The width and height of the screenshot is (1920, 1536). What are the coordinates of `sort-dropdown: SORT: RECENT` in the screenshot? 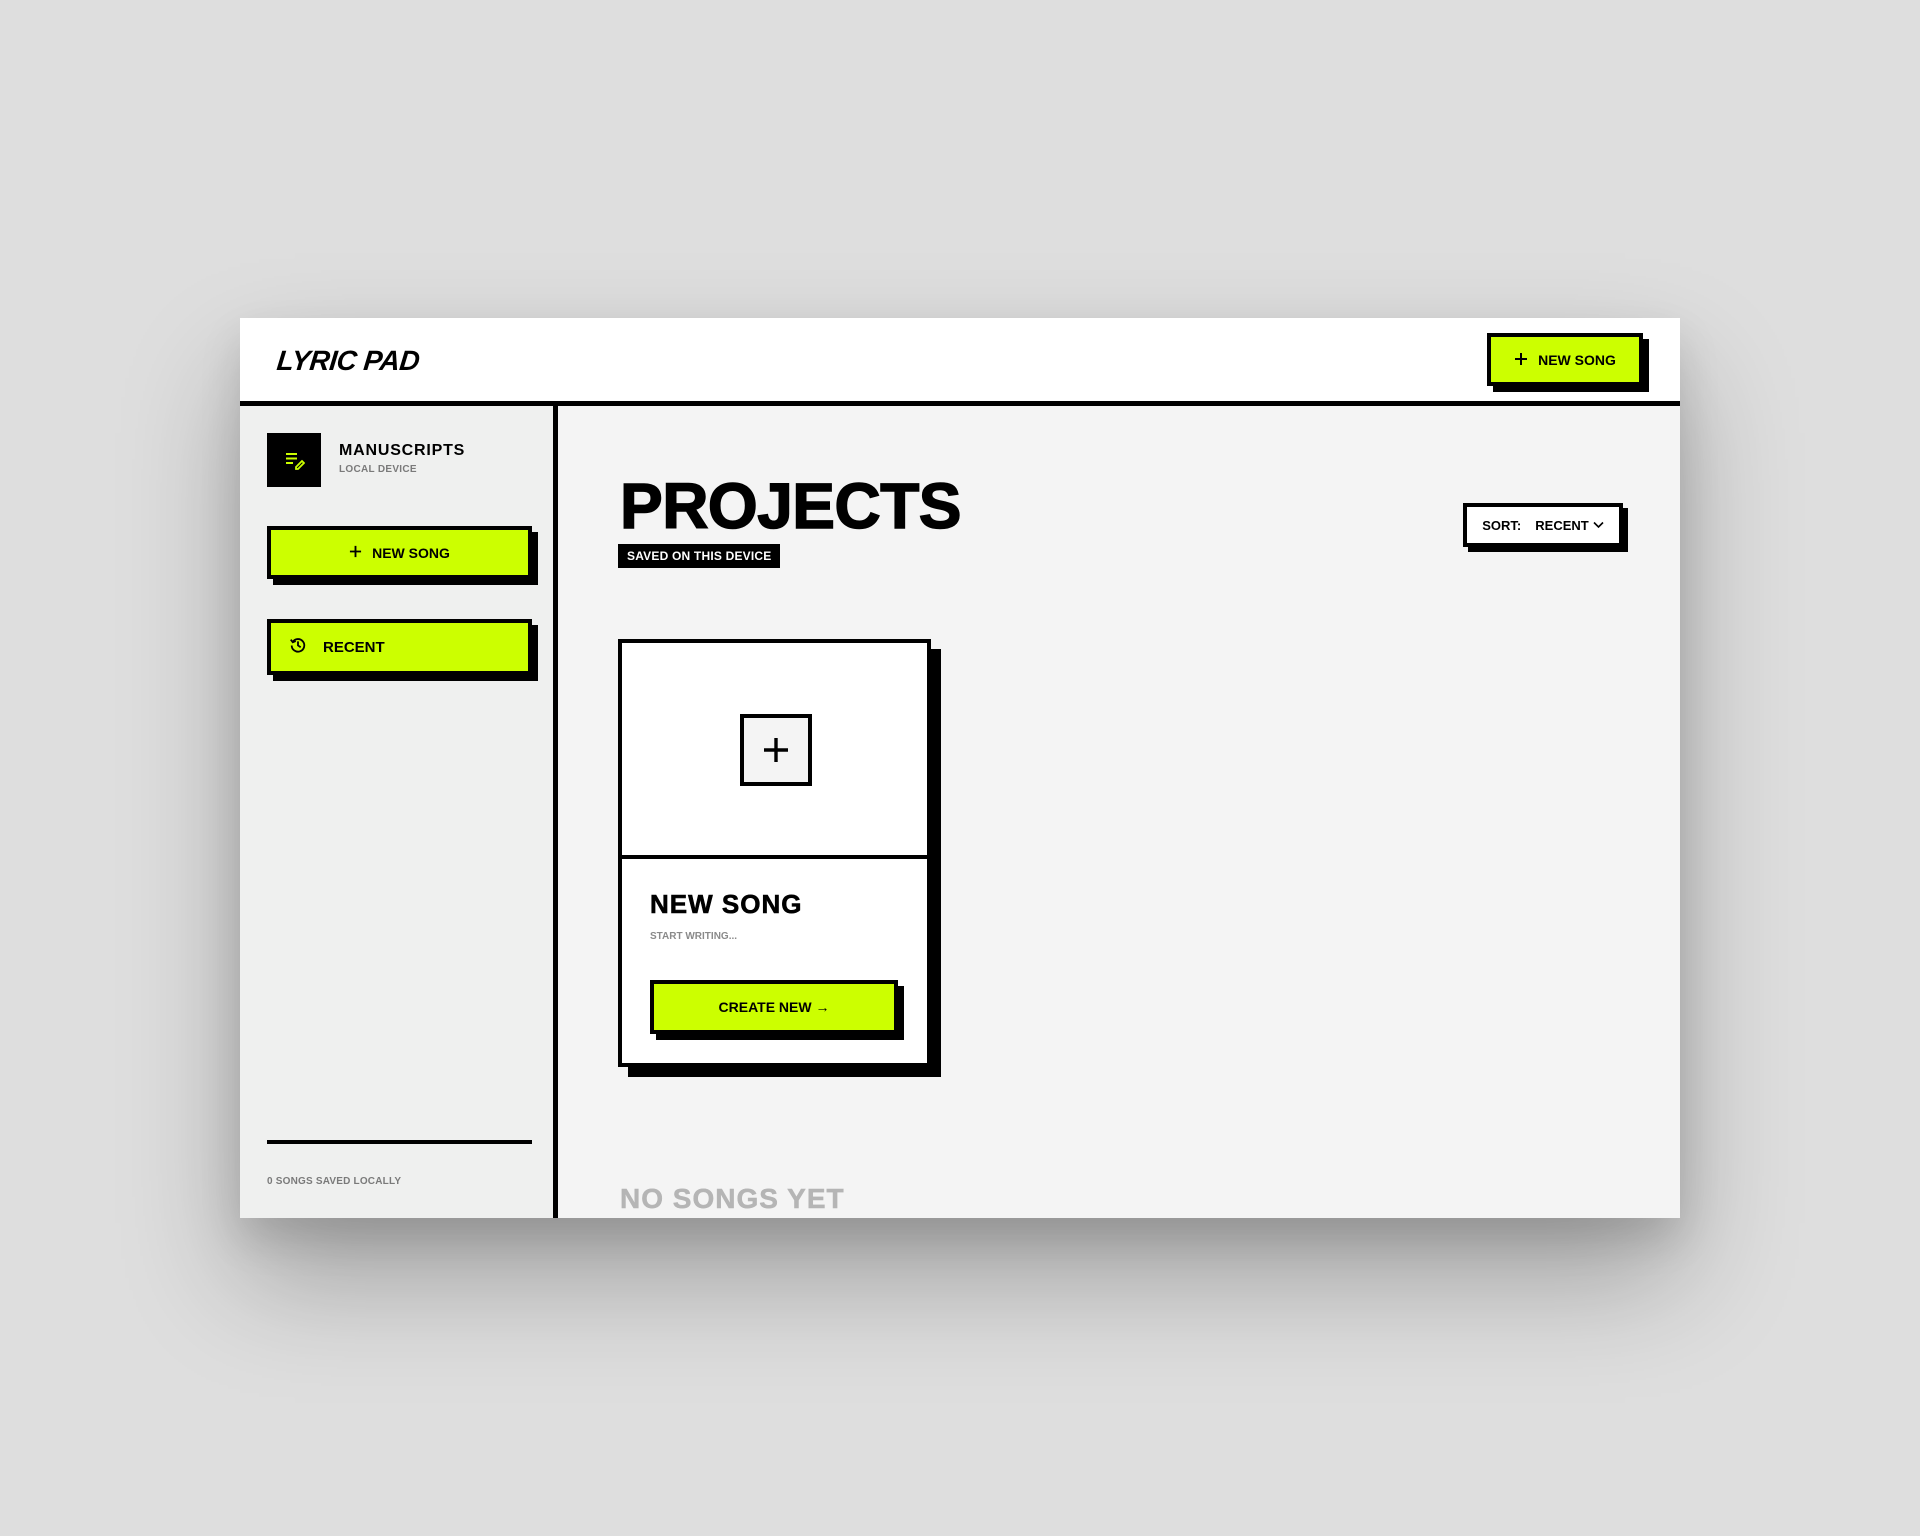 It's located at (1543, 525).